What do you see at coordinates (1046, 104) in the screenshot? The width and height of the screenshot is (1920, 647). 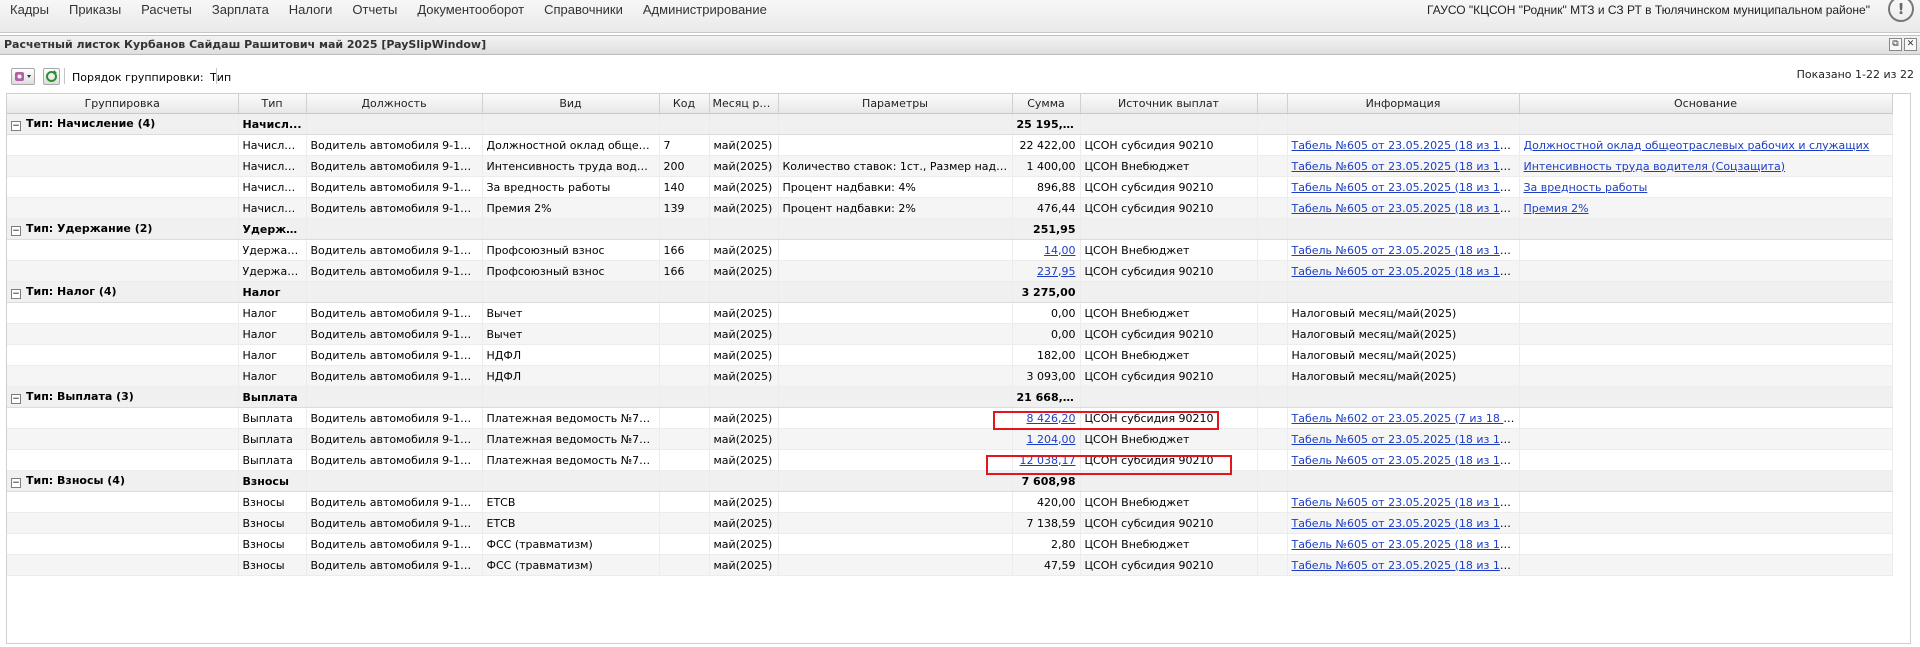 I see `column-header: Сумма` at bounding box center [1046, 104].